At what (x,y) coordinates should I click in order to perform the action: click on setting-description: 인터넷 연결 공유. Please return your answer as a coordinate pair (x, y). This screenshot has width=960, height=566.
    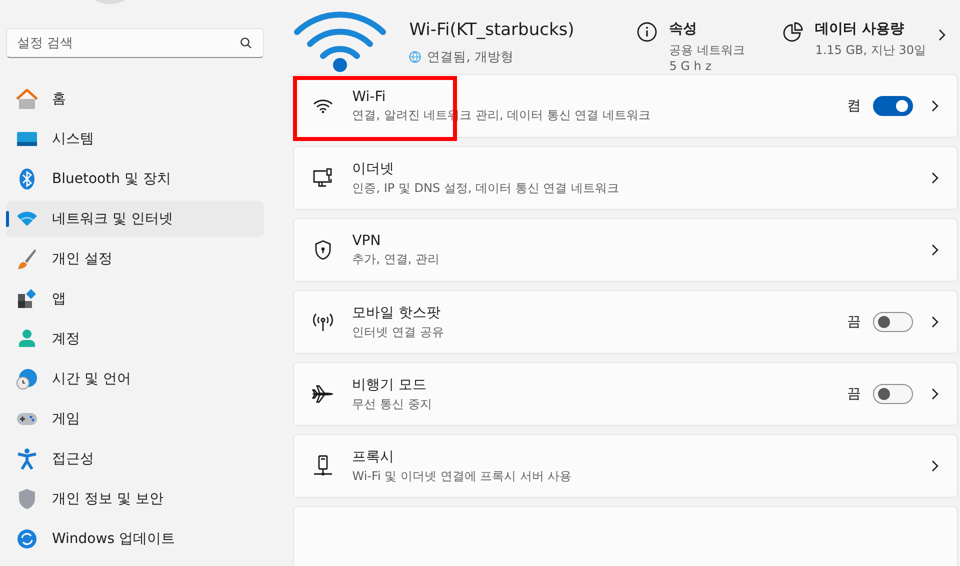
    Looking at the image, I should click on (398, 332).